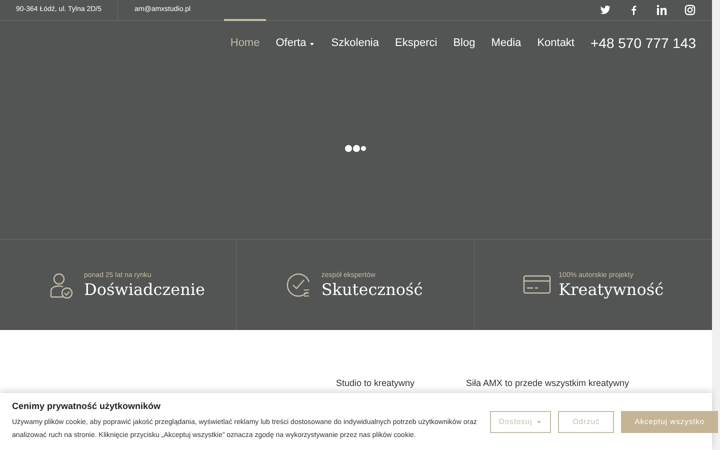 The image size is (720, 450). I want to click on phone-number: +48 570 777 143, so click(643, 43).